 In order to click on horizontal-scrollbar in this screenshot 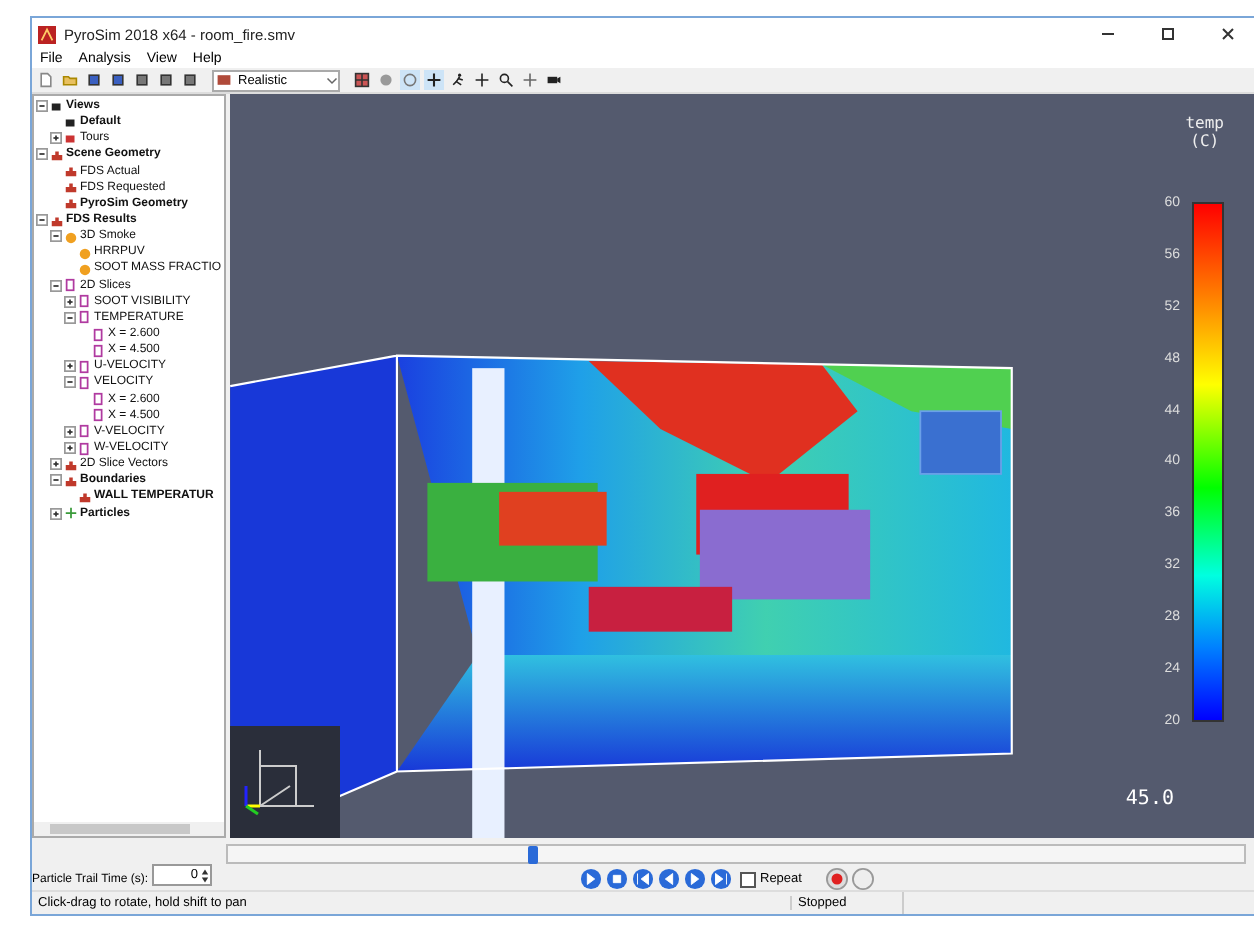, I will do `click(129, 829)`.